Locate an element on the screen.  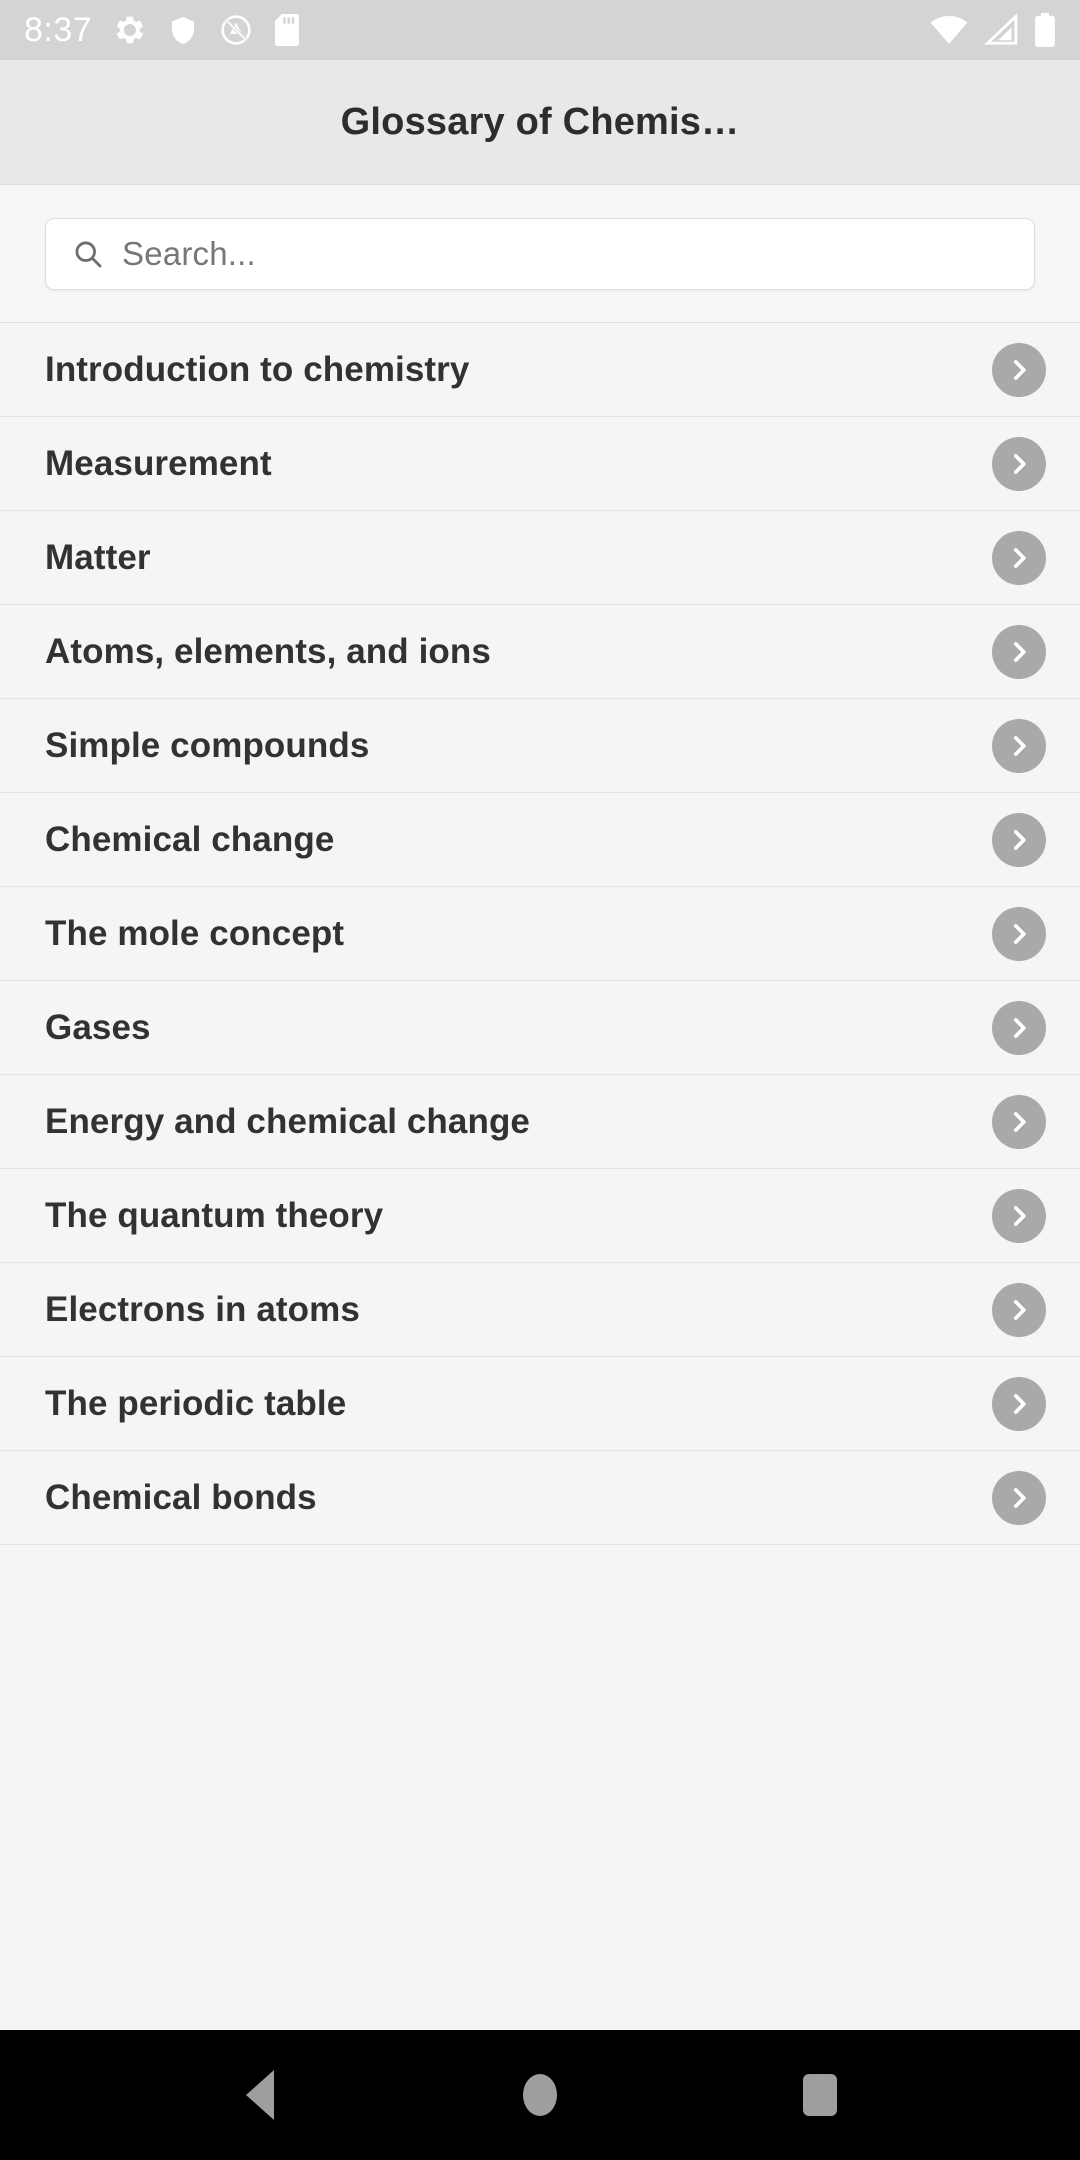
home-button is located at coordinates (540, 2095).